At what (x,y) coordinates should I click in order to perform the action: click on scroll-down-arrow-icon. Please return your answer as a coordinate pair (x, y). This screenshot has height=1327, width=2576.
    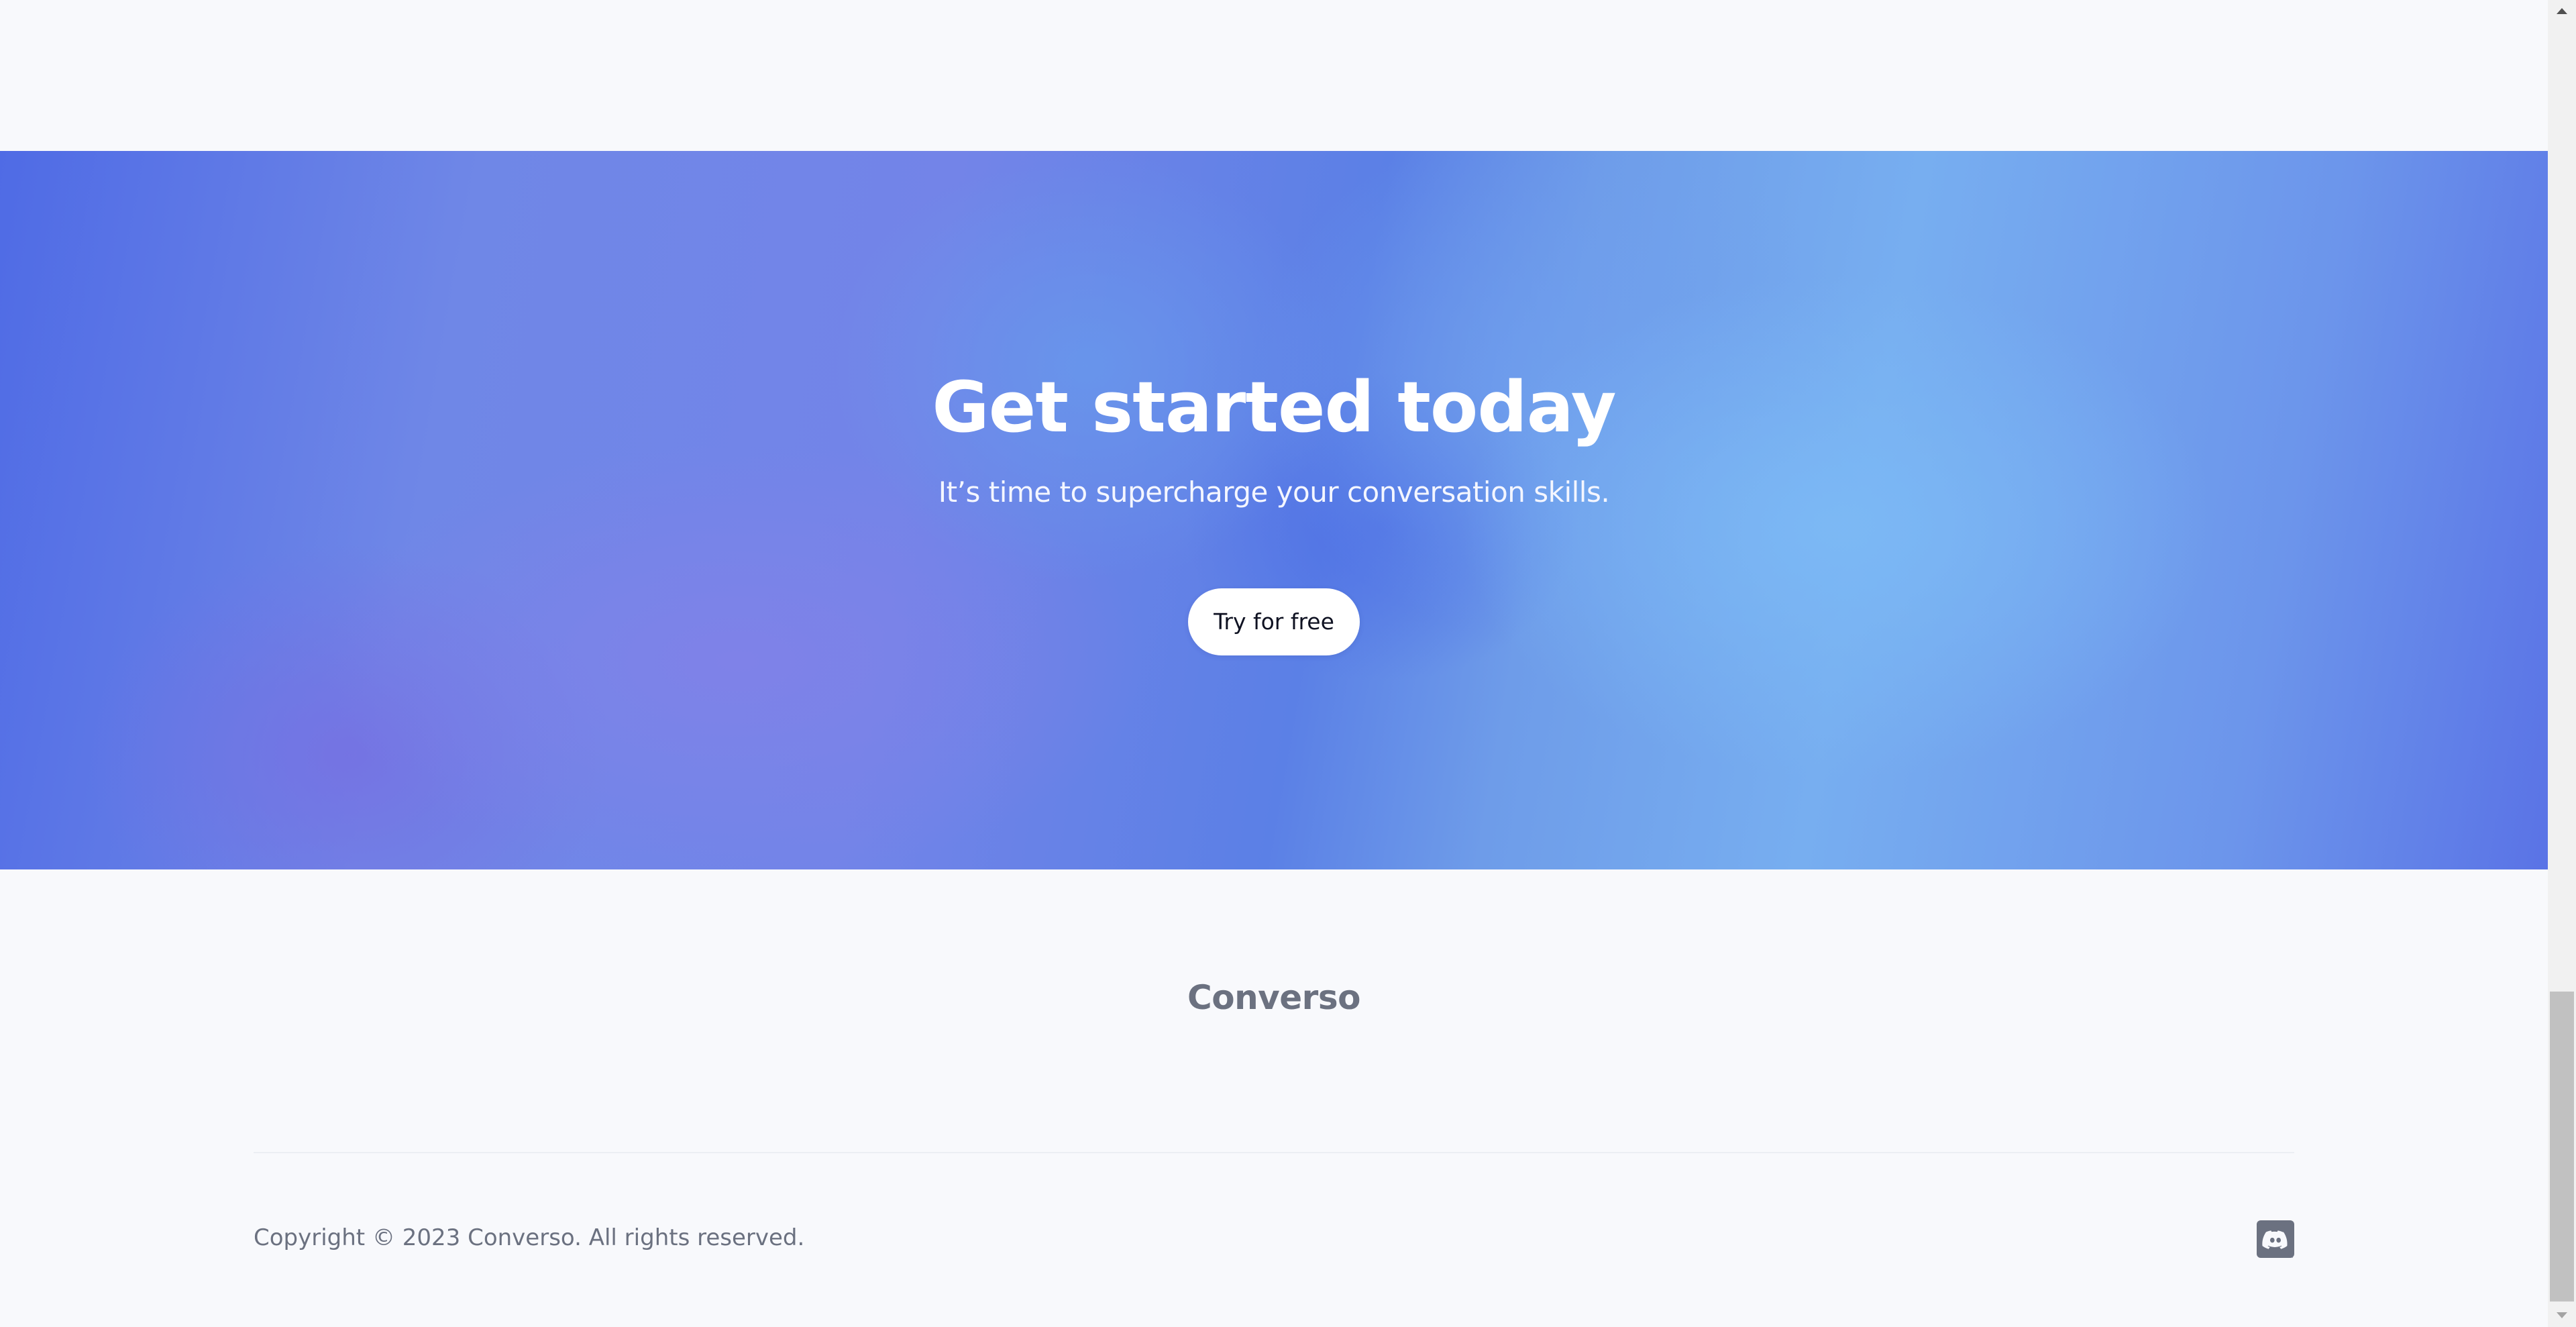
    Looking at the image, I should click on (2562, 1315).